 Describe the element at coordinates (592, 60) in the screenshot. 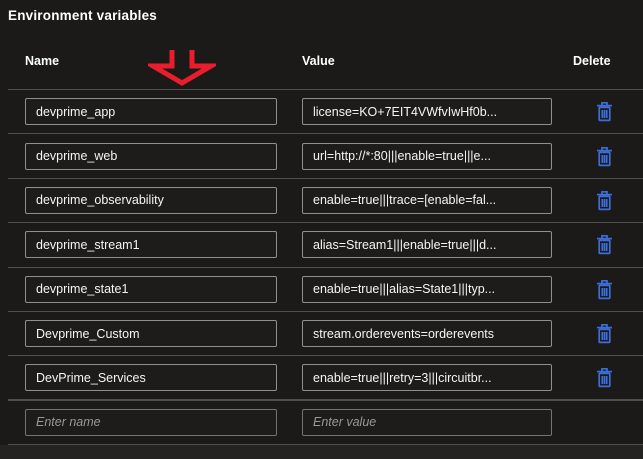

I see `column-header-delete: Delete` at that location.